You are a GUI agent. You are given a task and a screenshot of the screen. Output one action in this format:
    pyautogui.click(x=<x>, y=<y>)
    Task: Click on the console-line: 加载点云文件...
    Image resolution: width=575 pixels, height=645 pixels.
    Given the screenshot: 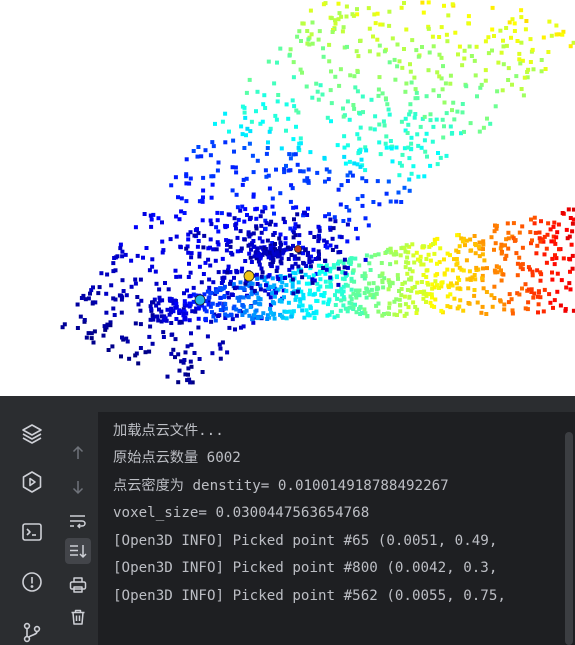 What is the action you would take?
    pyautogui.click(x=168, y=431)
    